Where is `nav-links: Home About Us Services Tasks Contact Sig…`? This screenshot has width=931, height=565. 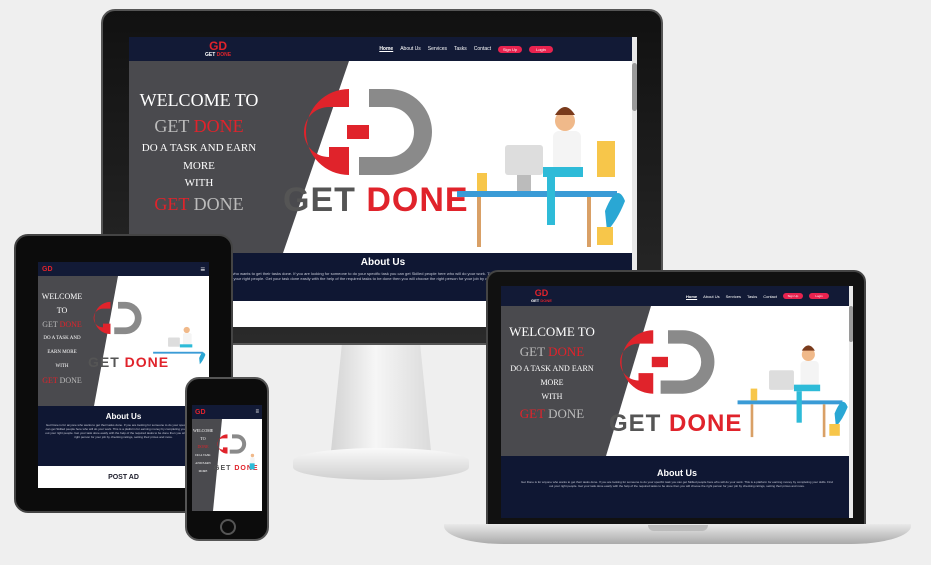
nav-links: Home About Us Services Tasks Contact Sig… is located at coordinates (466, 49).